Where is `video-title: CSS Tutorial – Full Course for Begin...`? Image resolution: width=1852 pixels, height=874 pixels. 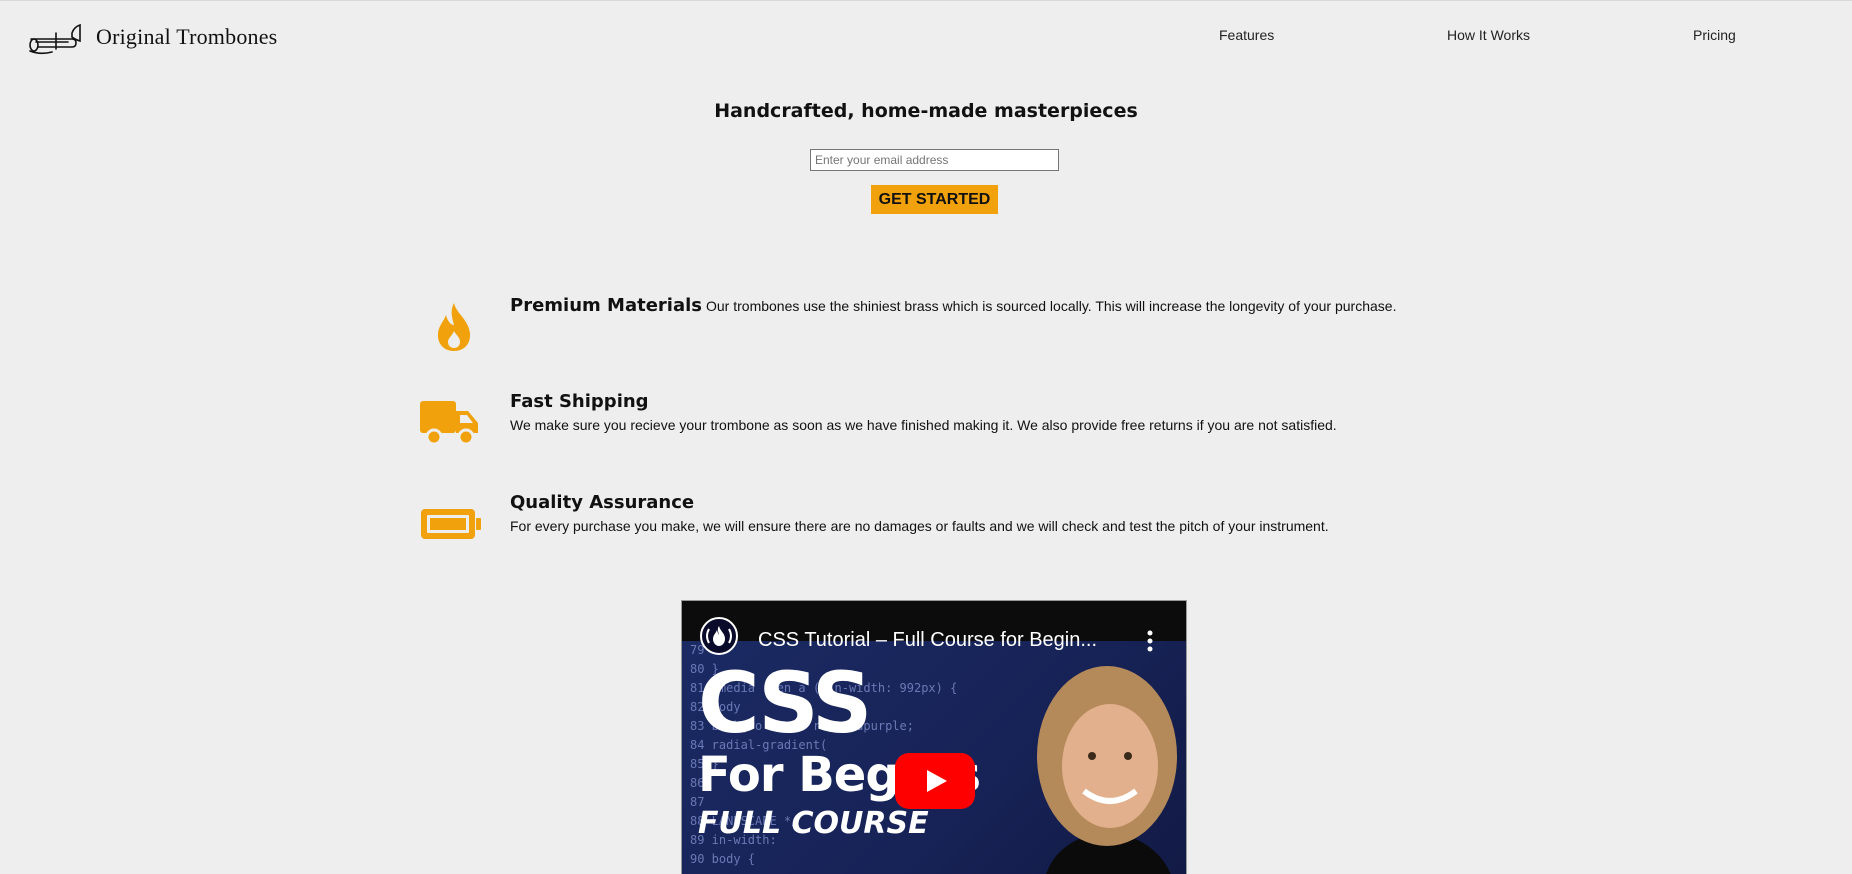
video-title: CSS Tutorial – Full Course for Begin... is located at coordinates (927, 640).